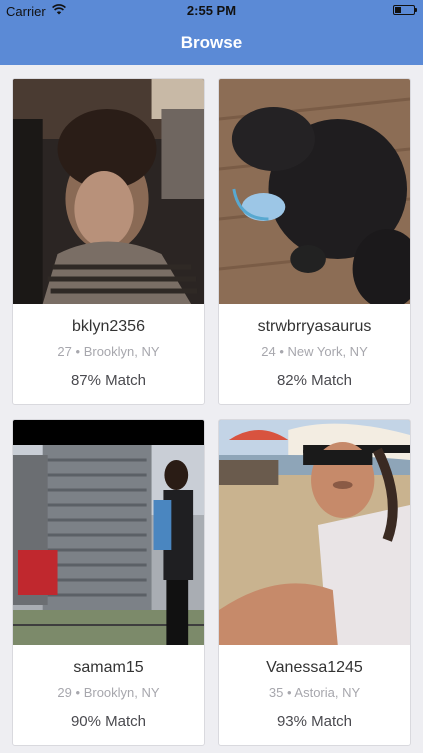 The height and width of the screenshot is (753, 423). I want to click on profile-username: strwbrryasaurus, so click(314, 326).